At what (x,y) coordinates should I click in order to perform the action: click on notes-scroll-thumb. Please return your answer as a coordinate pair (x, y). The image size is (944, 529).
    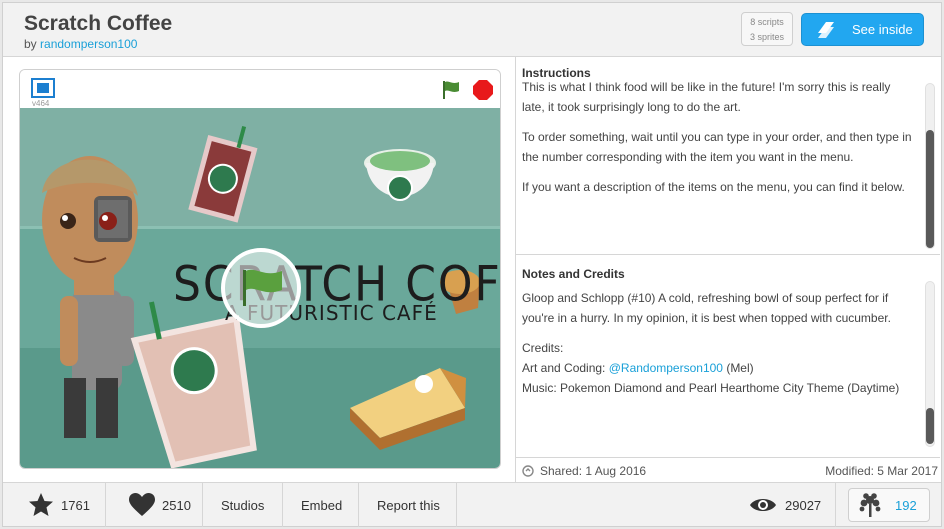
    Looking at the image, I should click on (930, 426).